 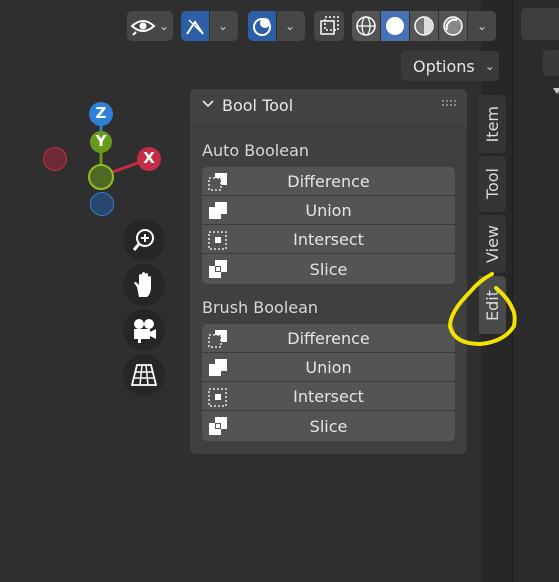 I want to click on brush-intersect-button: Intersect, so click(x=328, y=396).